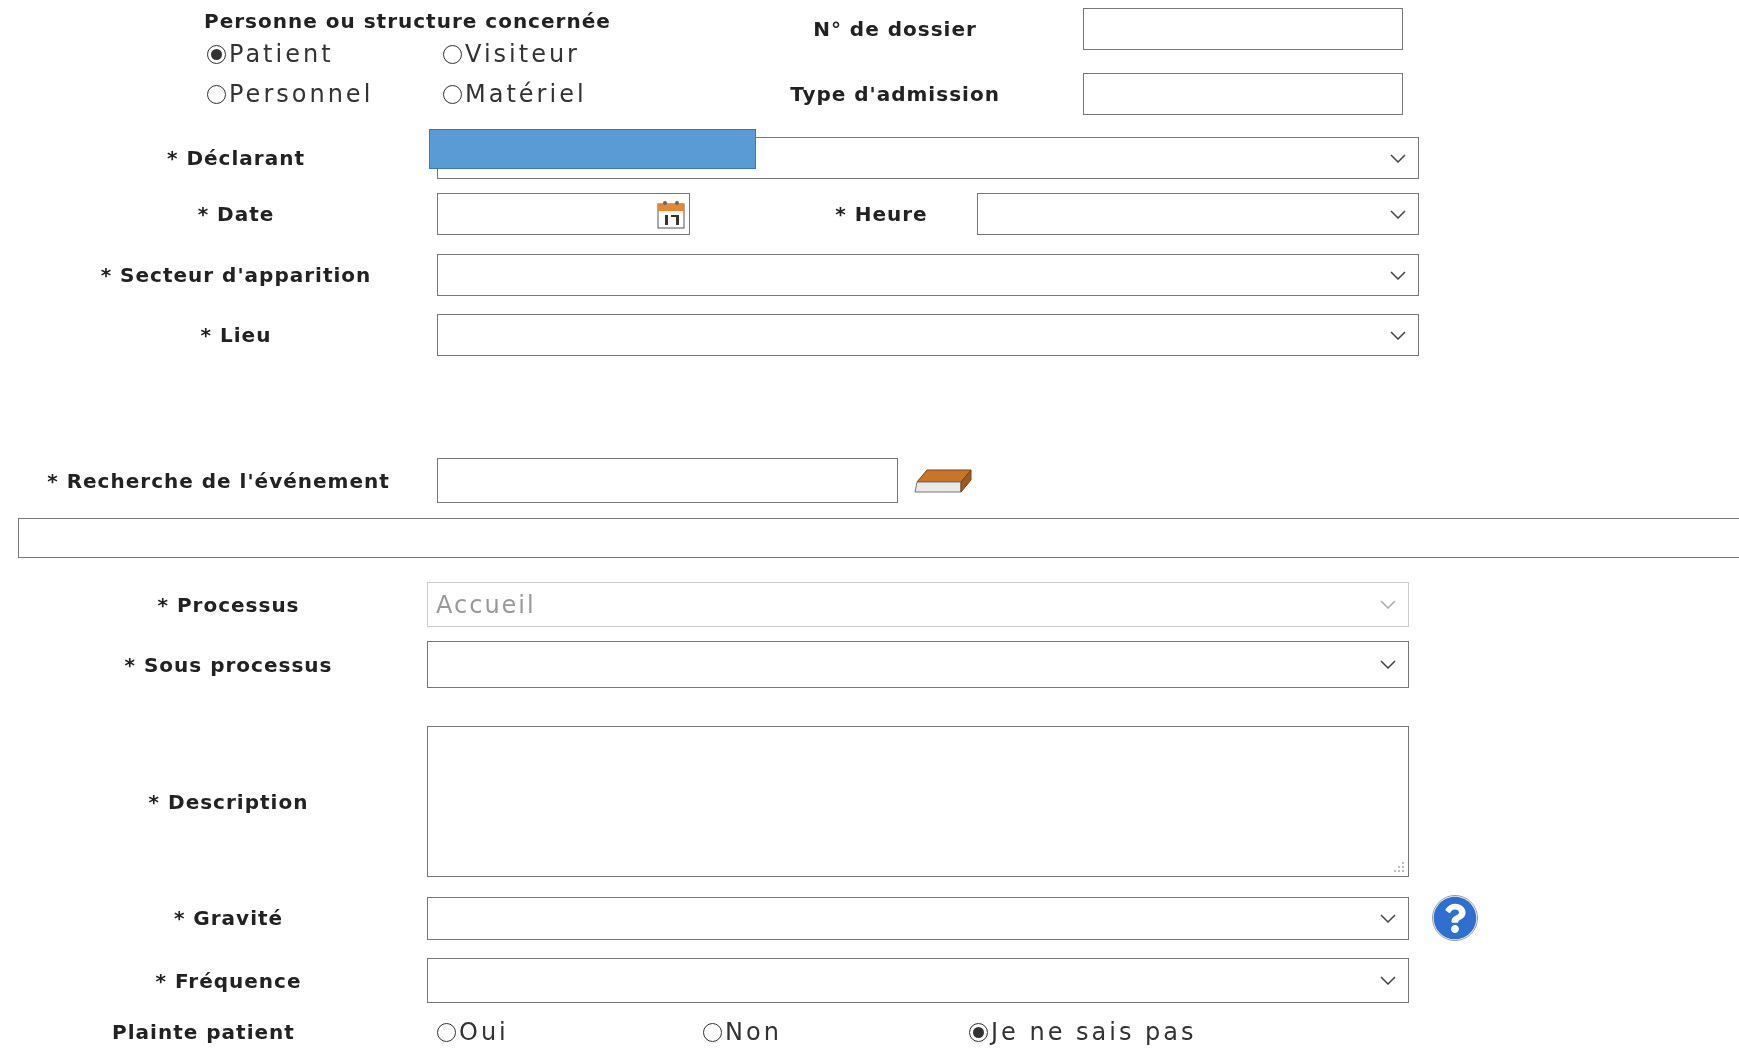 Image resolution: width=1739 pixels, height=1055 pixels. What do you see at coordinates (228, 918) in the screenshot?
I see `field-label: * Gravité` at bounding box center [228, 918].